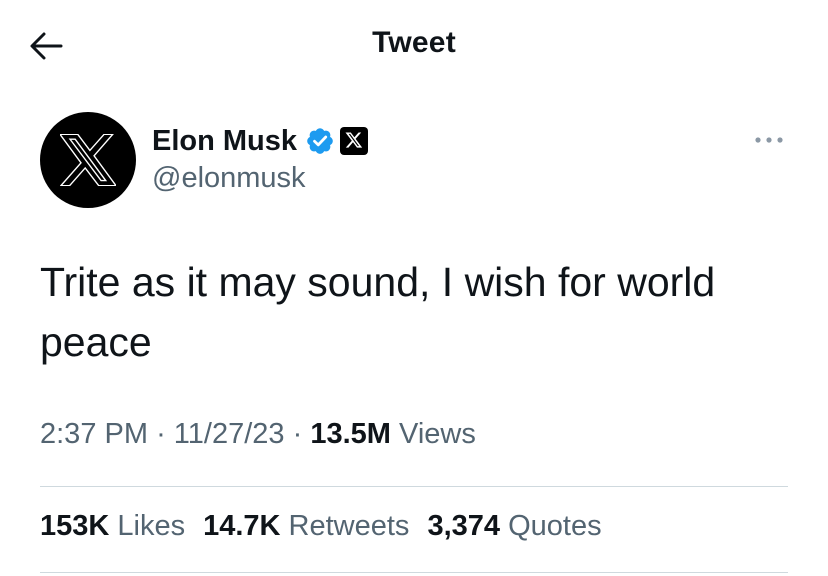 The height and width of the screenshot is (576, 828). What do you see at coordinates (75, 526) in the screenshot?
I see `likes-count: 153K` at bounding box center [75, 526].